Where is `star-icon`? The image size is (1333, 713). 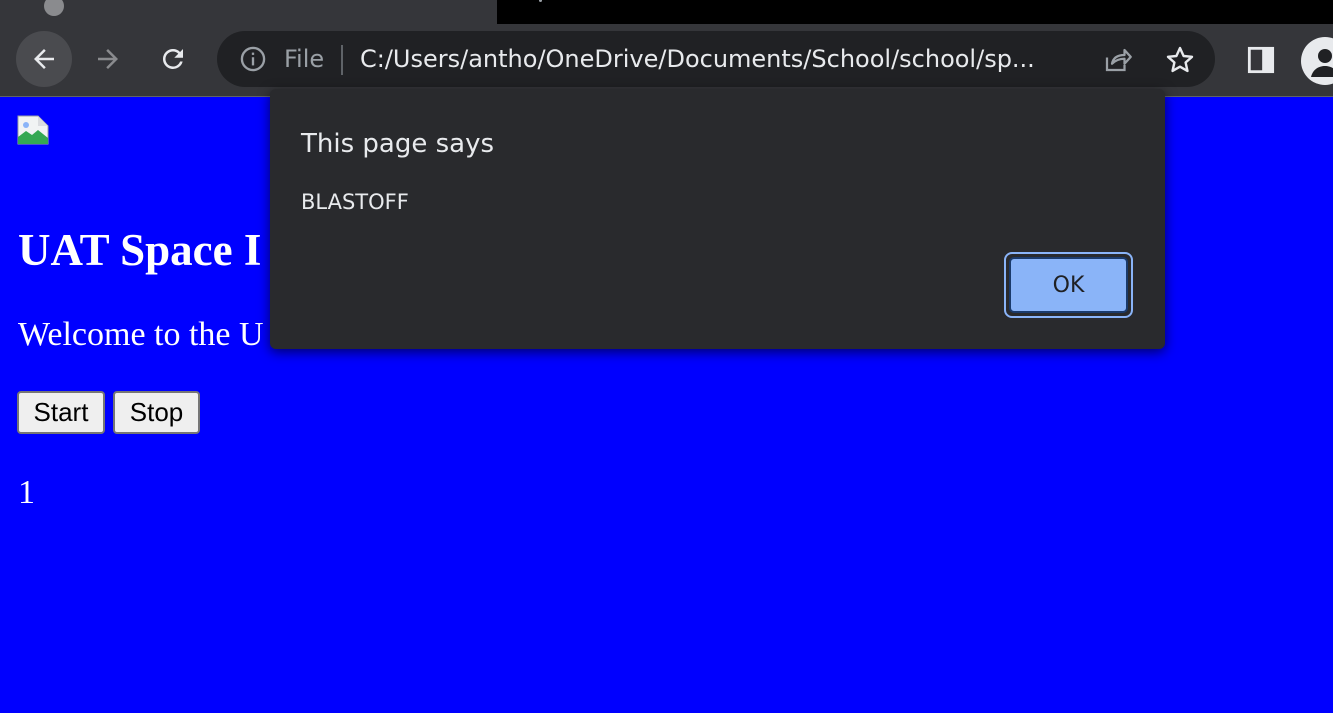 star-icon is located at coordinates (1180, 60).